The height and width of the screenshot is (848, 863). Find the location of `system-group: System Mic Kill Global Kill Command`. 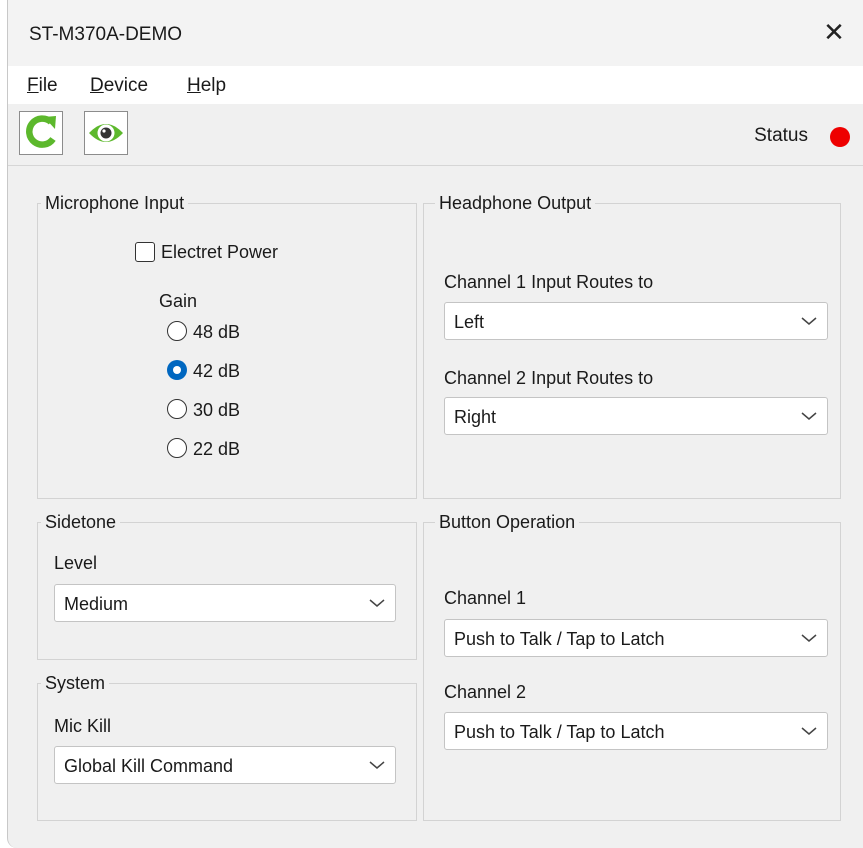

system-group: System Mic Kill Global Kill Command is located at coordinates (227, 746).